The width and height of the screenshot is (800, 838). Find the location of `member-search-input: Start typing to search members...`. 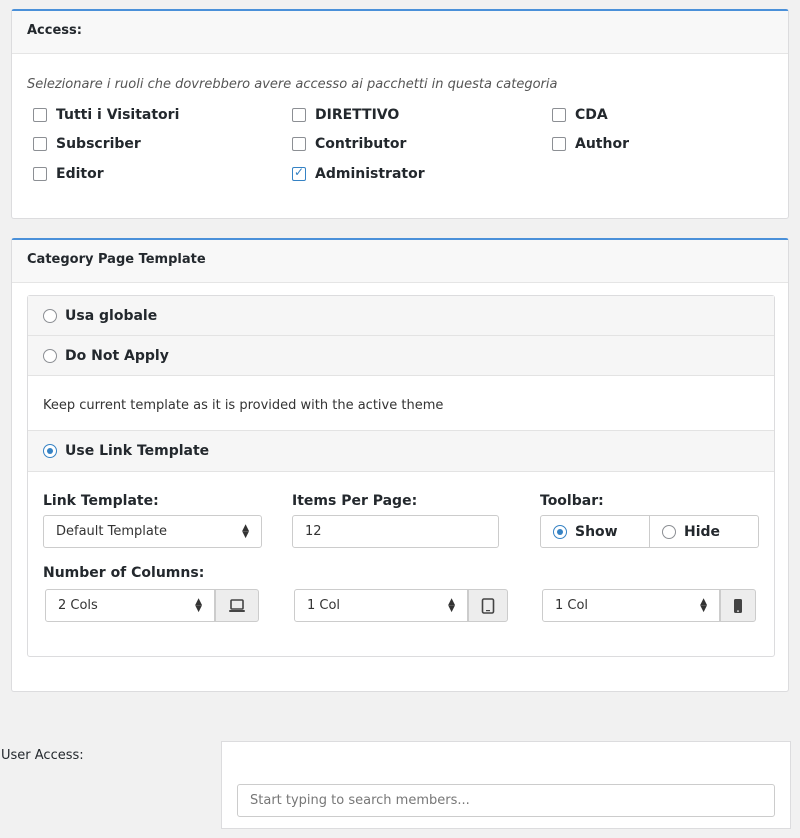

member-search-input: Start typing to search members... is located at coordinates (506, 800).